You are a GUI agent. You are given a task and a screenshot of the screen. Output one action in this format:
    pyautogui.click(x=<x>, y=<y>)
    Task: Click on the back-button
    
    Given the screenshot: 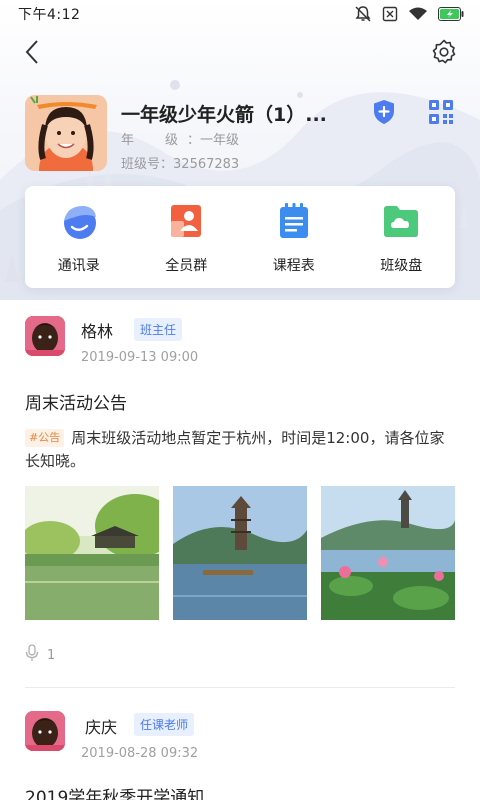 What is the action you would take?
    pyautogui.click(x=34, y=52)
    